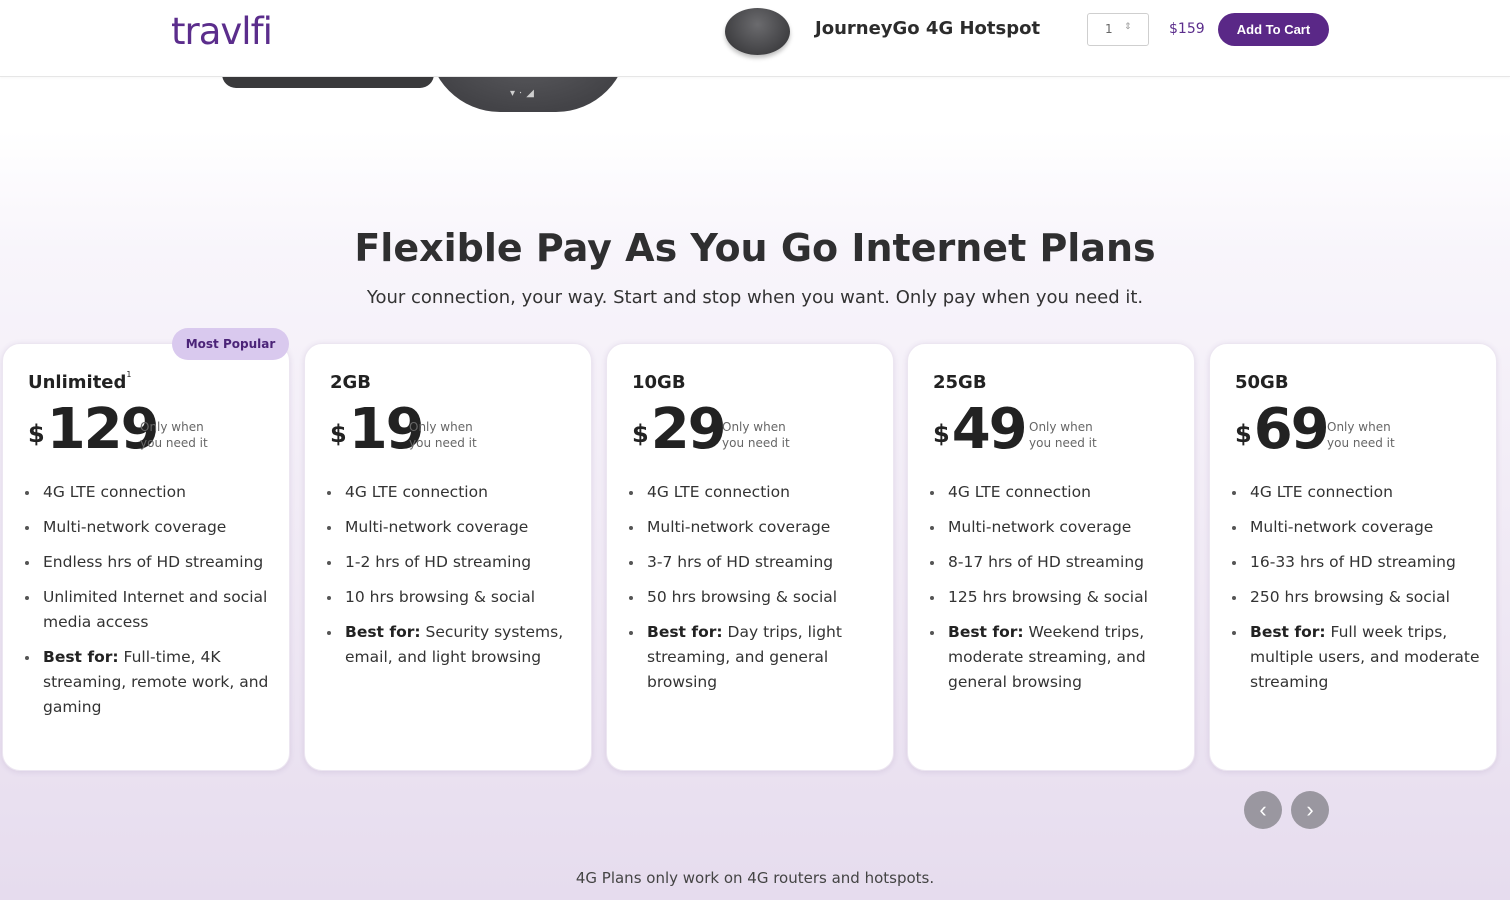 The image size is (1510, 900). What do you see at coordinates (1055, 562) in the screenshot?
I see `list-item: 8-17 hrs of HD streaming` at bounding box center [1055, 562].